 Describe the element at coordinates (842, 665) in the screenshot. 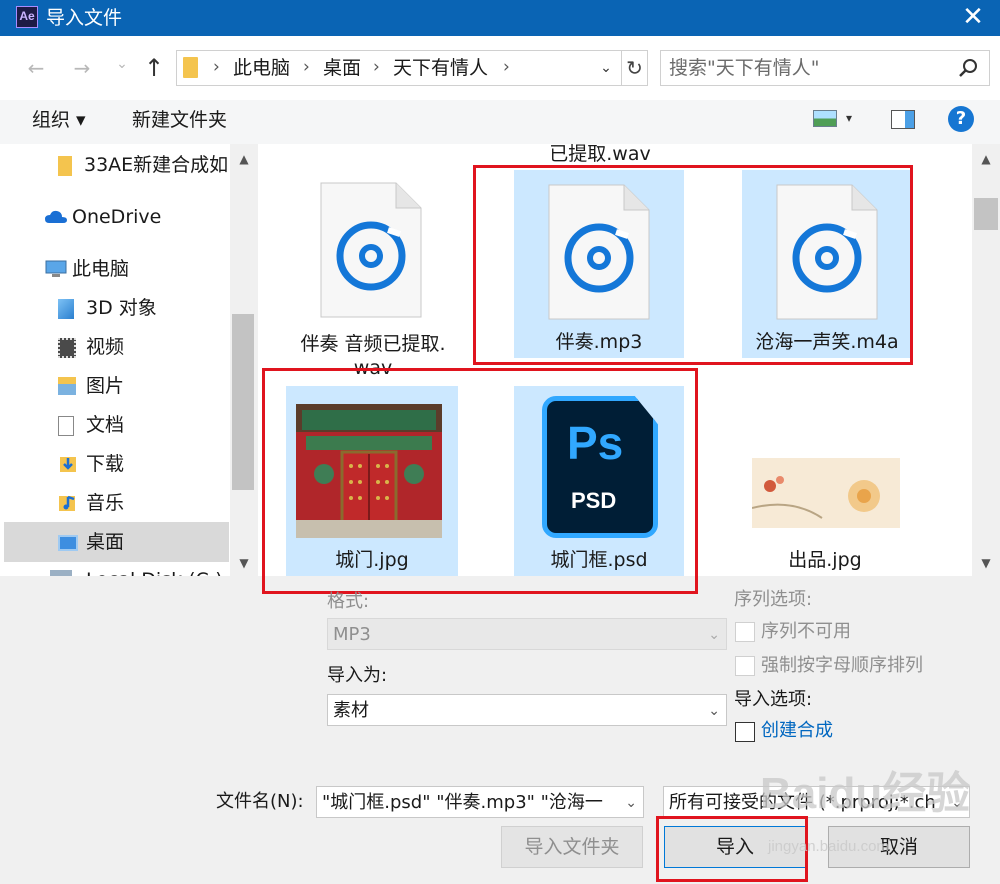

I see `force-alphabetical-label: 强制按字母顺序排列` at that location.